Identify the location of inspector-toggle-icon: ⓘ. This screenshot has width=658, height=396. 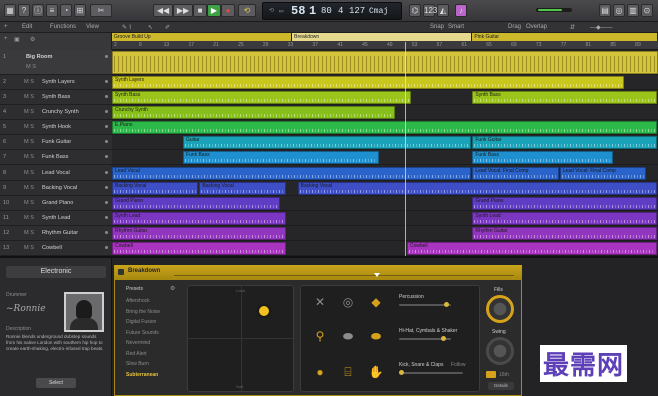
(38, 10).